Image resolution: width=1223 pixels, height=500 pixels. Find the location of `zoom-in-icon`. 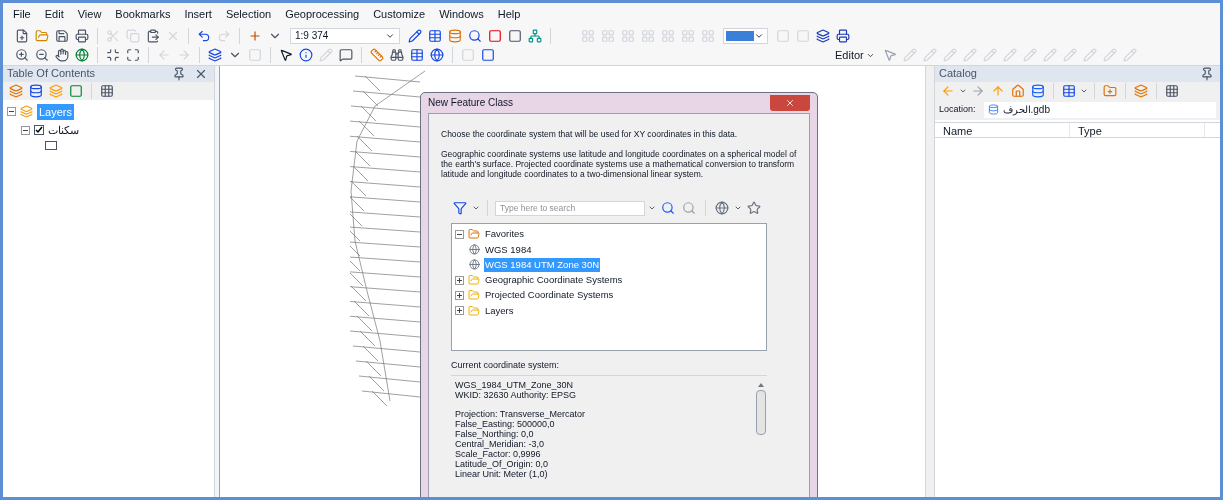

zoom-in-icon is located at coordinates (22, 55).